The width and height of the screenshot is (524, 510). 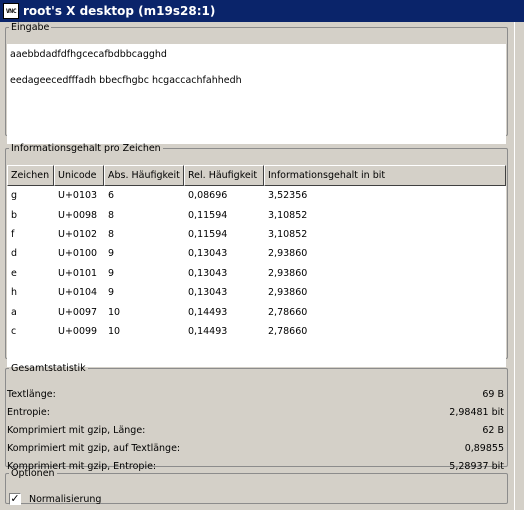 What do you see at coordinates (484, 449) in the screenshot?
I see `stat-value: 0,89855` at bounding box center [484, 449].